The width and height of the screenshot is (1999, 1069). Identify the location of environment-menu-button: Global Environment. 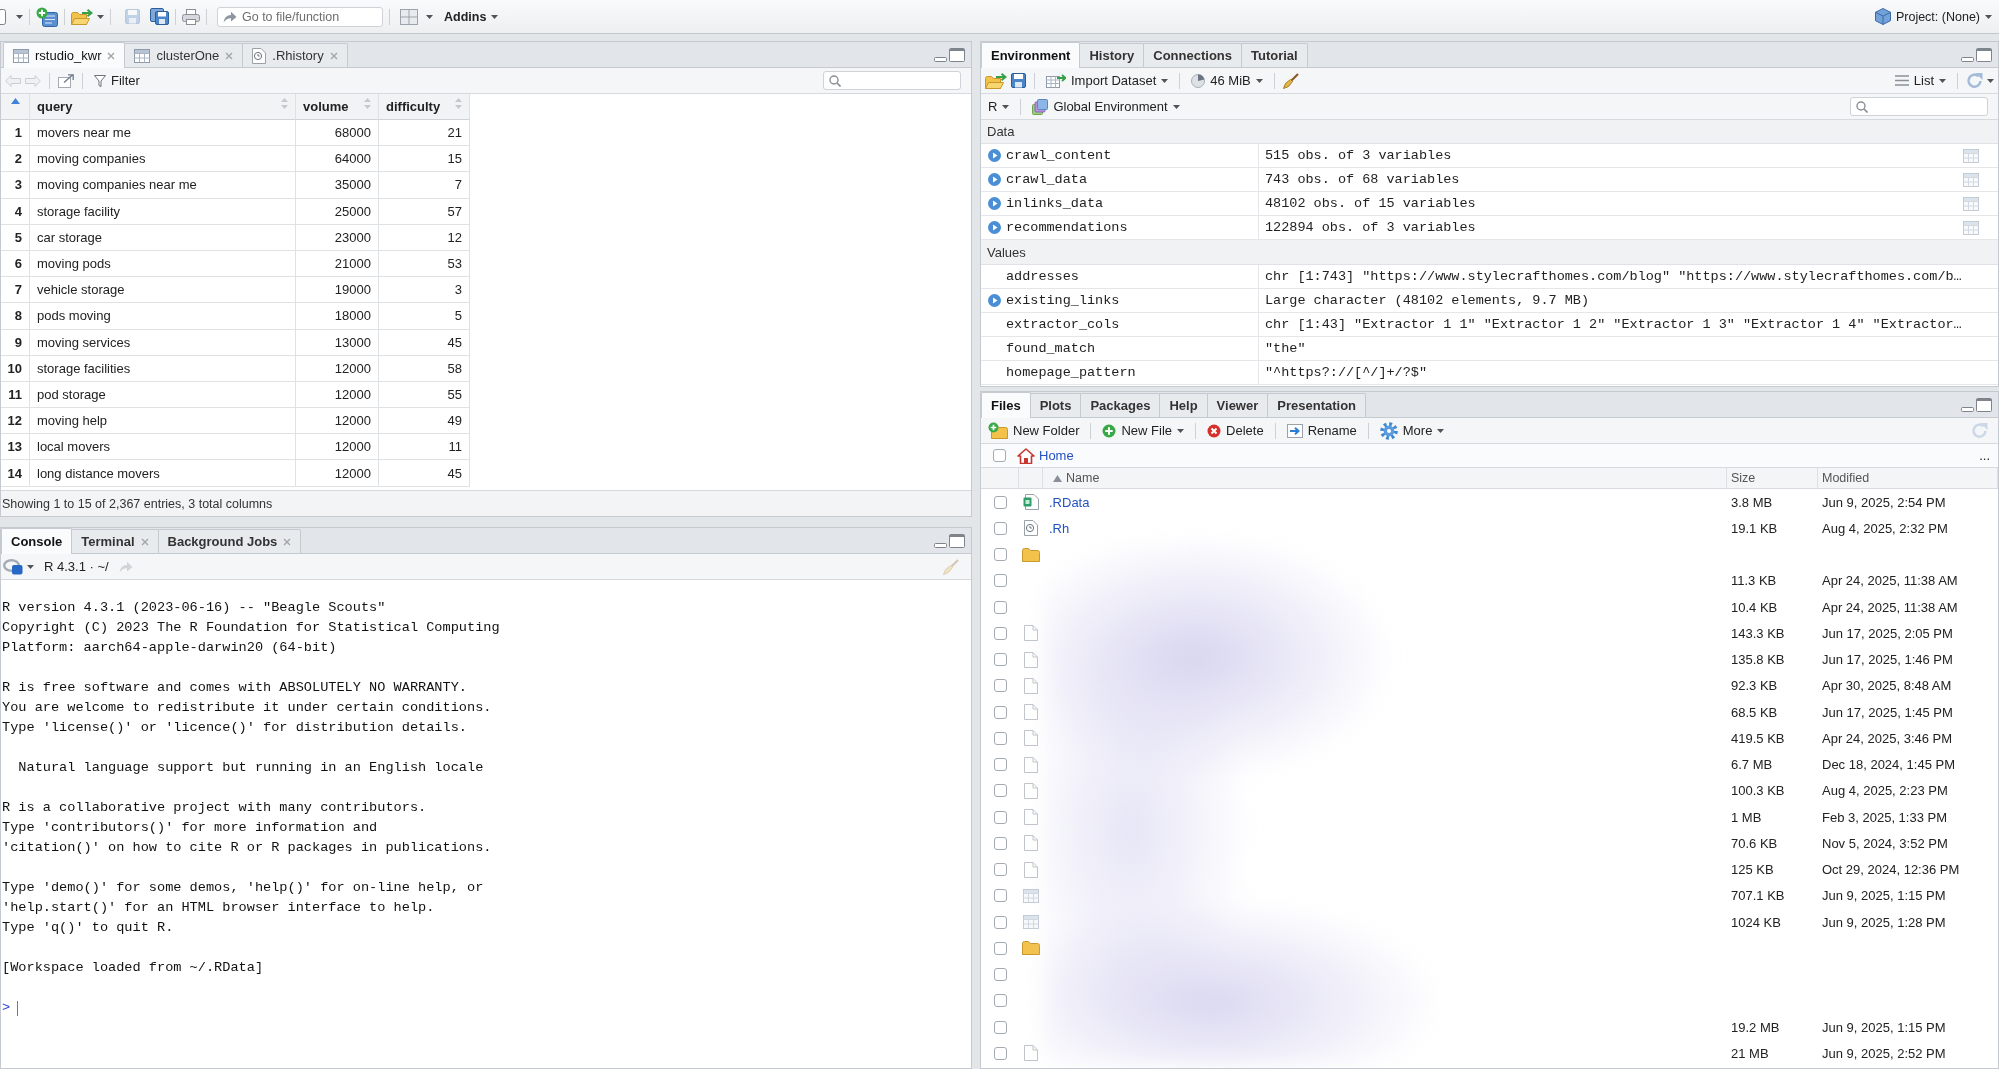
(1106, 106).